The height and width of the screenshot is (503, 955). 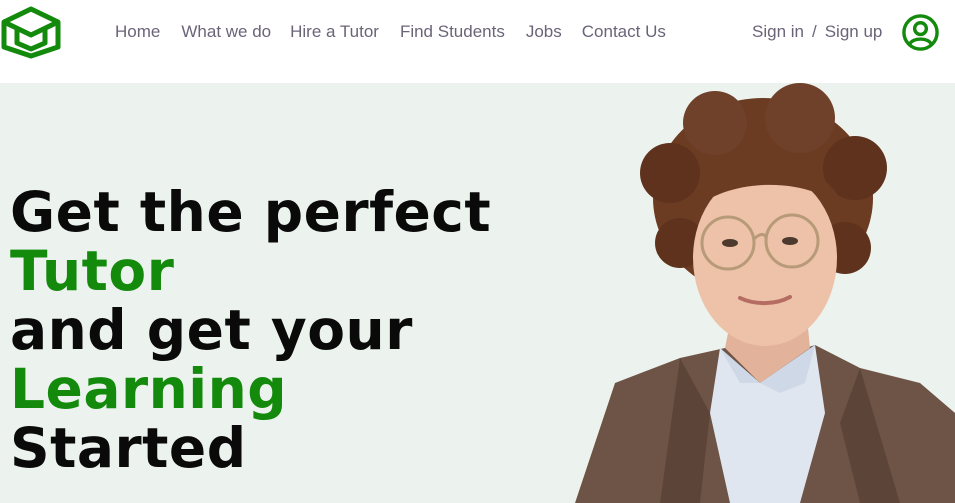 What do you see at coordinates (211, 330) in the screenshot?
I see `headline-line-3: and get your` at bounding box center [211, 330].